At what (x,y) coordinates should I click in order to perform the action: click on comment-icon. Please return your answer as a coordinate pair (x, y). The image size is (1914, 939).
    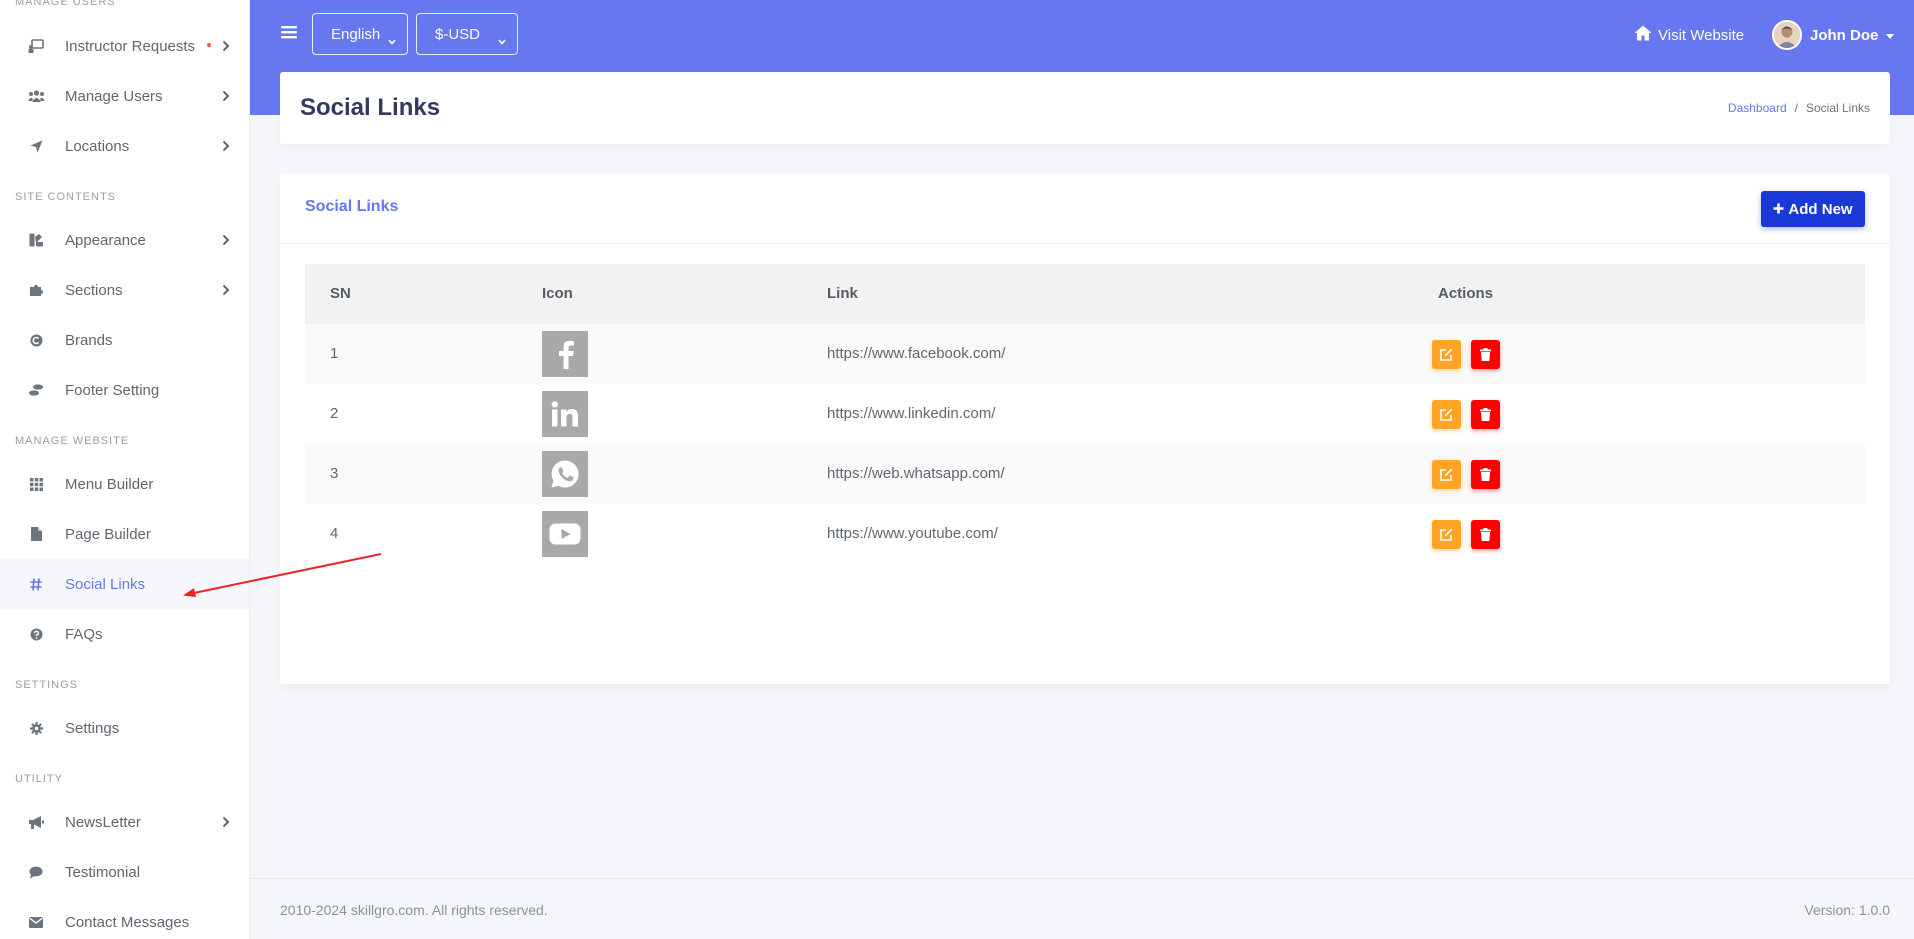
    Looking at the image, I should click on (36, 872).